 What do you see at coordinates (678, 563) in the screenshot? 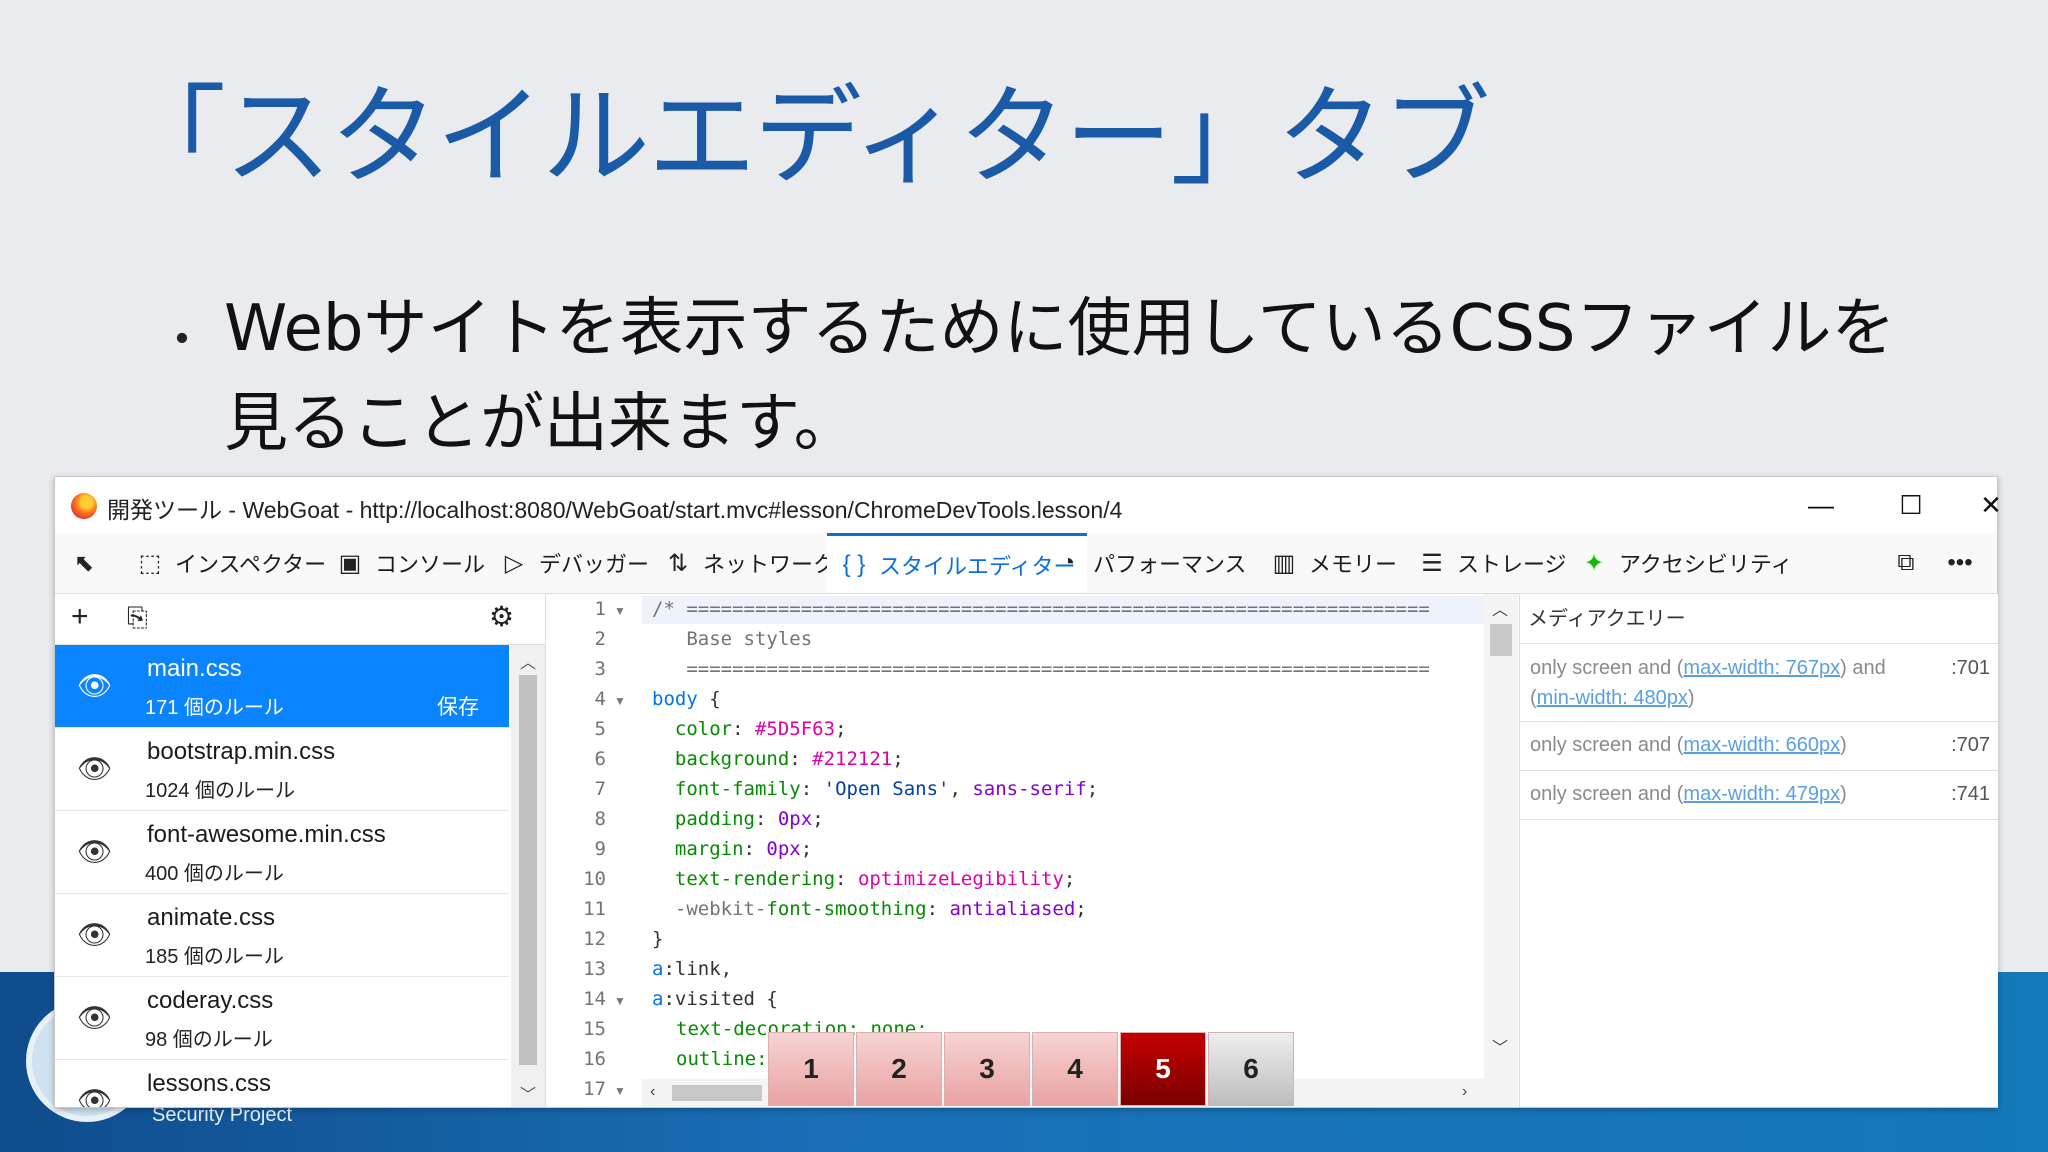
I see `network-icon: ⇅` at bounding box center [678, 563].